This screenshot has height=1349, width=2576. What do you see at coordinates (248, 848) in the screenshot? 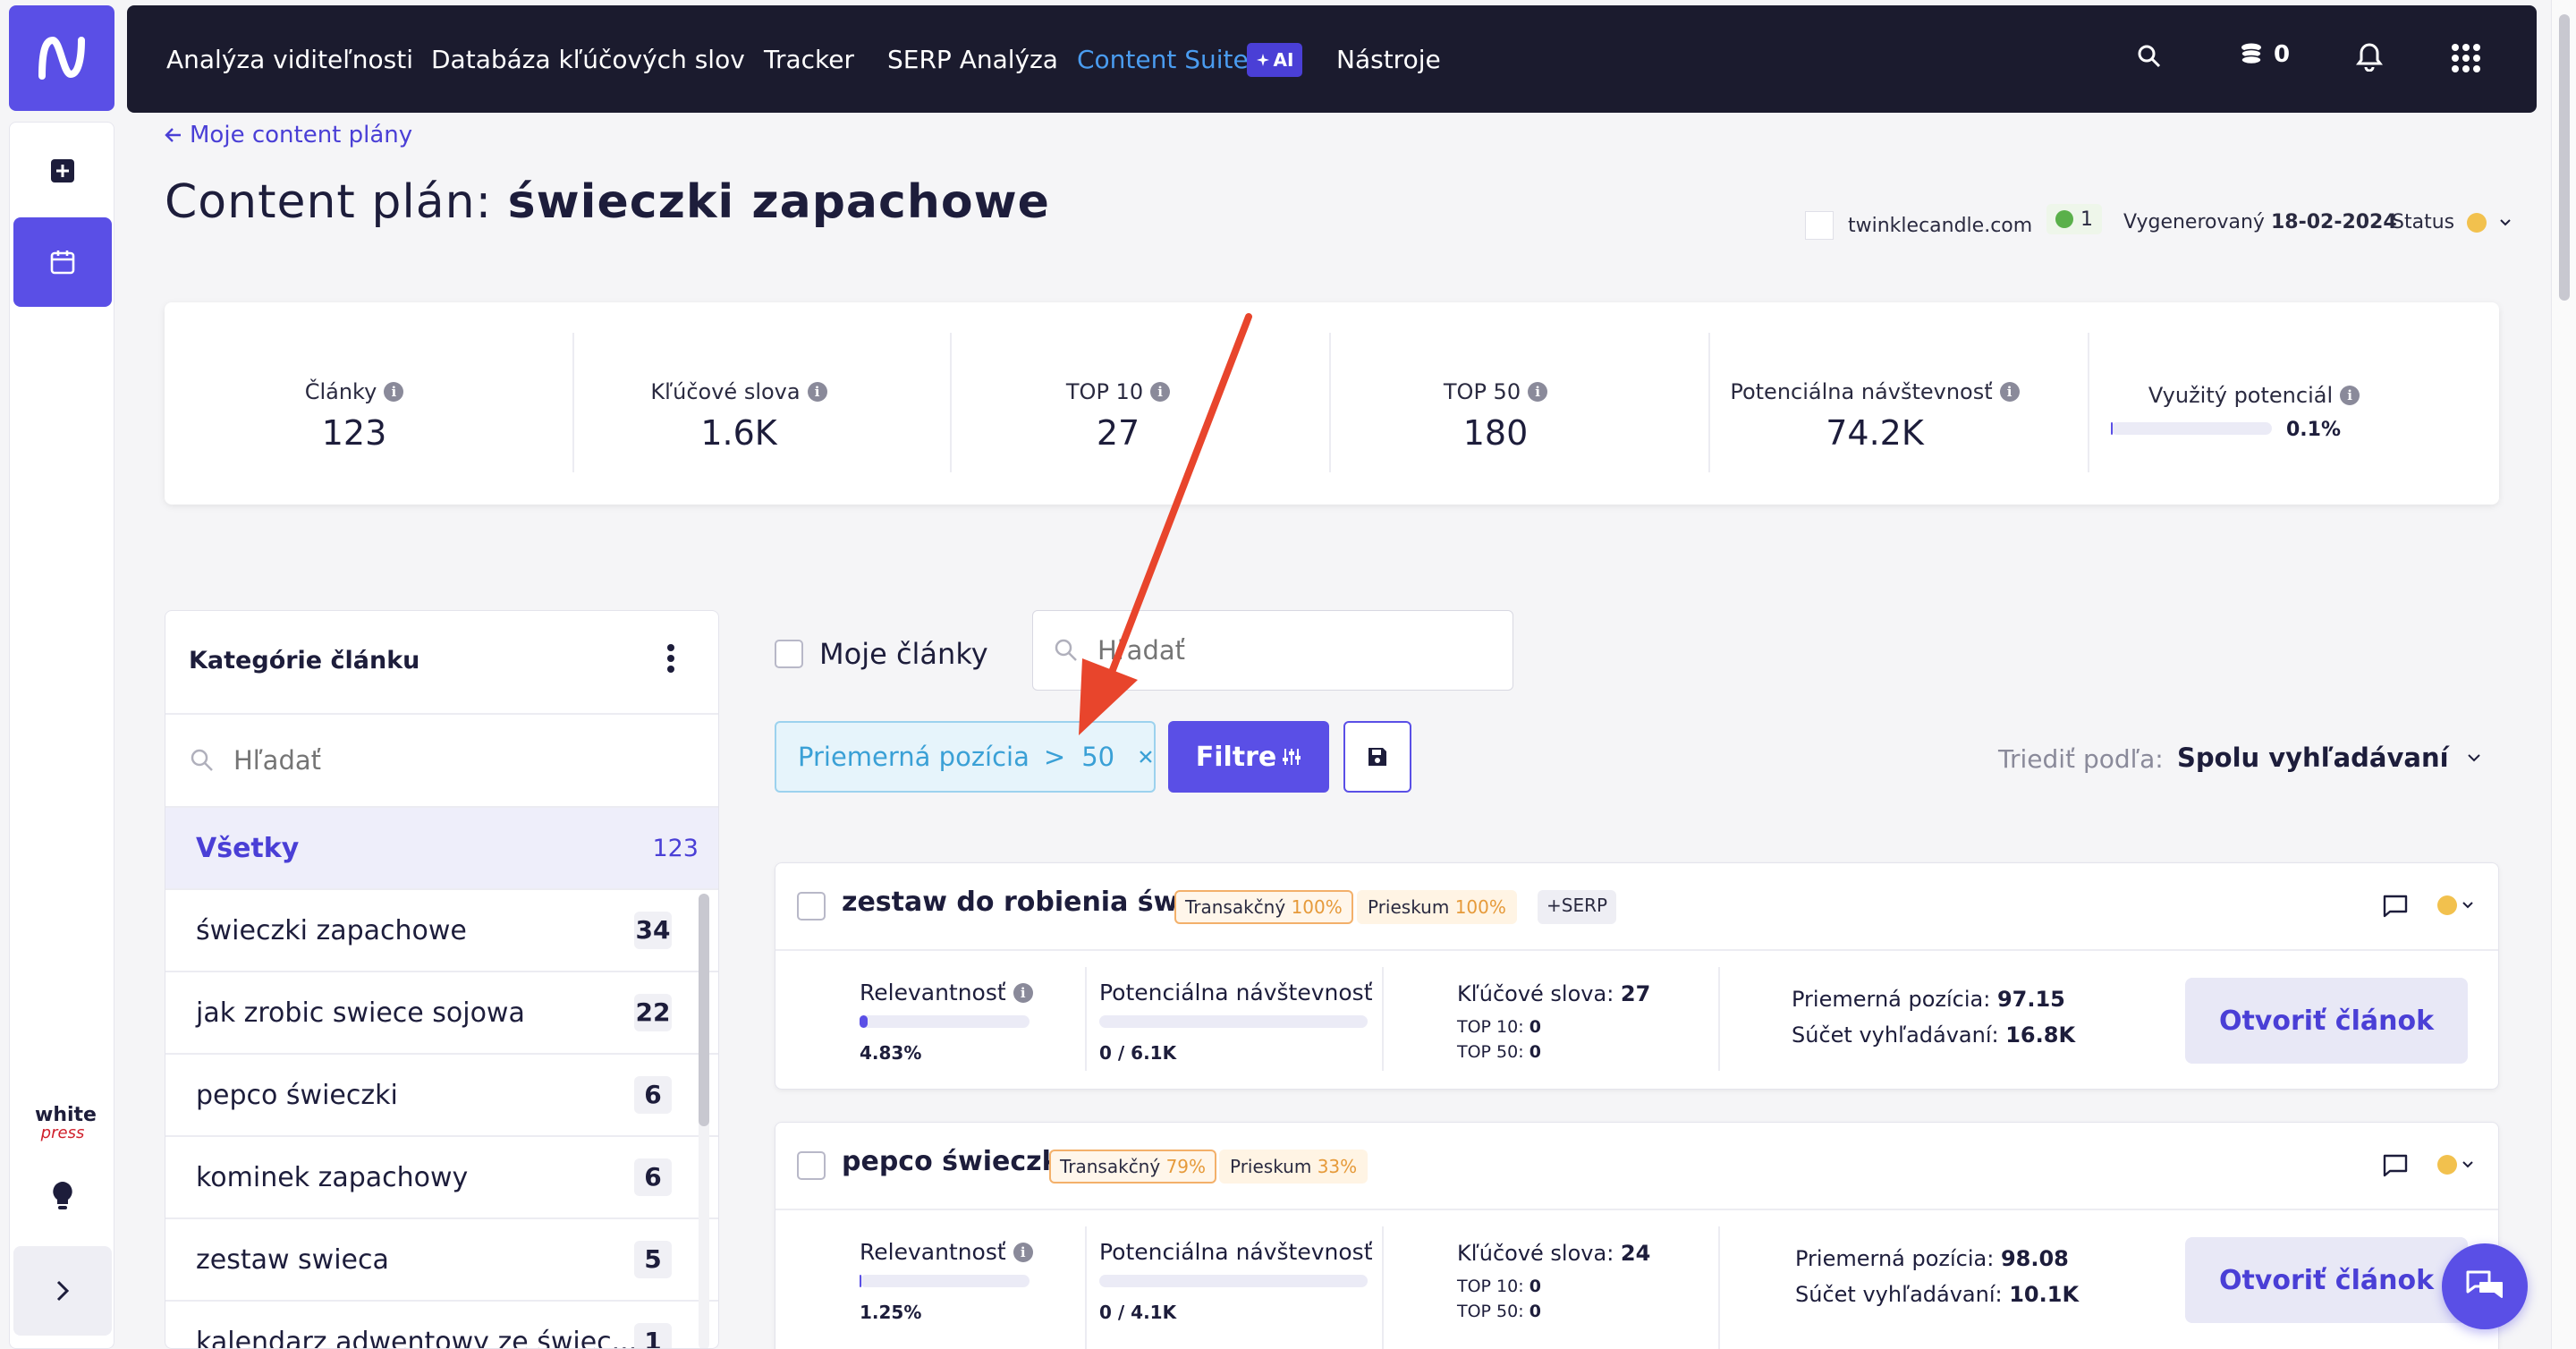
I see `category-name: Všetky` at bounding box center [248, 848].